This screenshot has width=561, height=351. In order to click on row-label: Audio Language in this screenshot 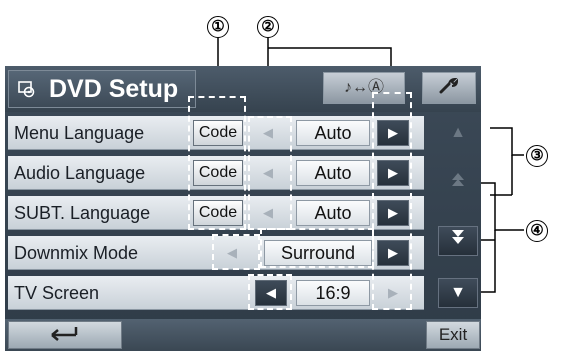, I will do `click(80, 173)`.